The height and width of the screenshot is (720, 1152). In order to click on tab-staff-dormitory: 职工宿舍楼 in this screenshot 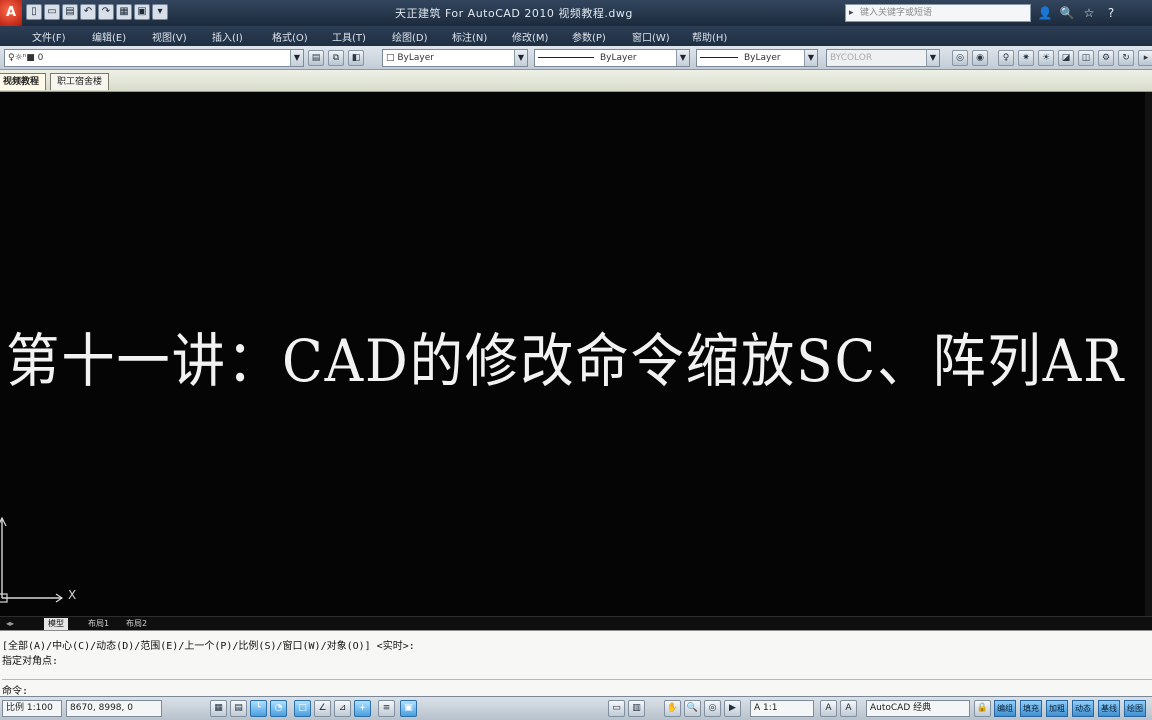, I will do `click(80, 81)`.